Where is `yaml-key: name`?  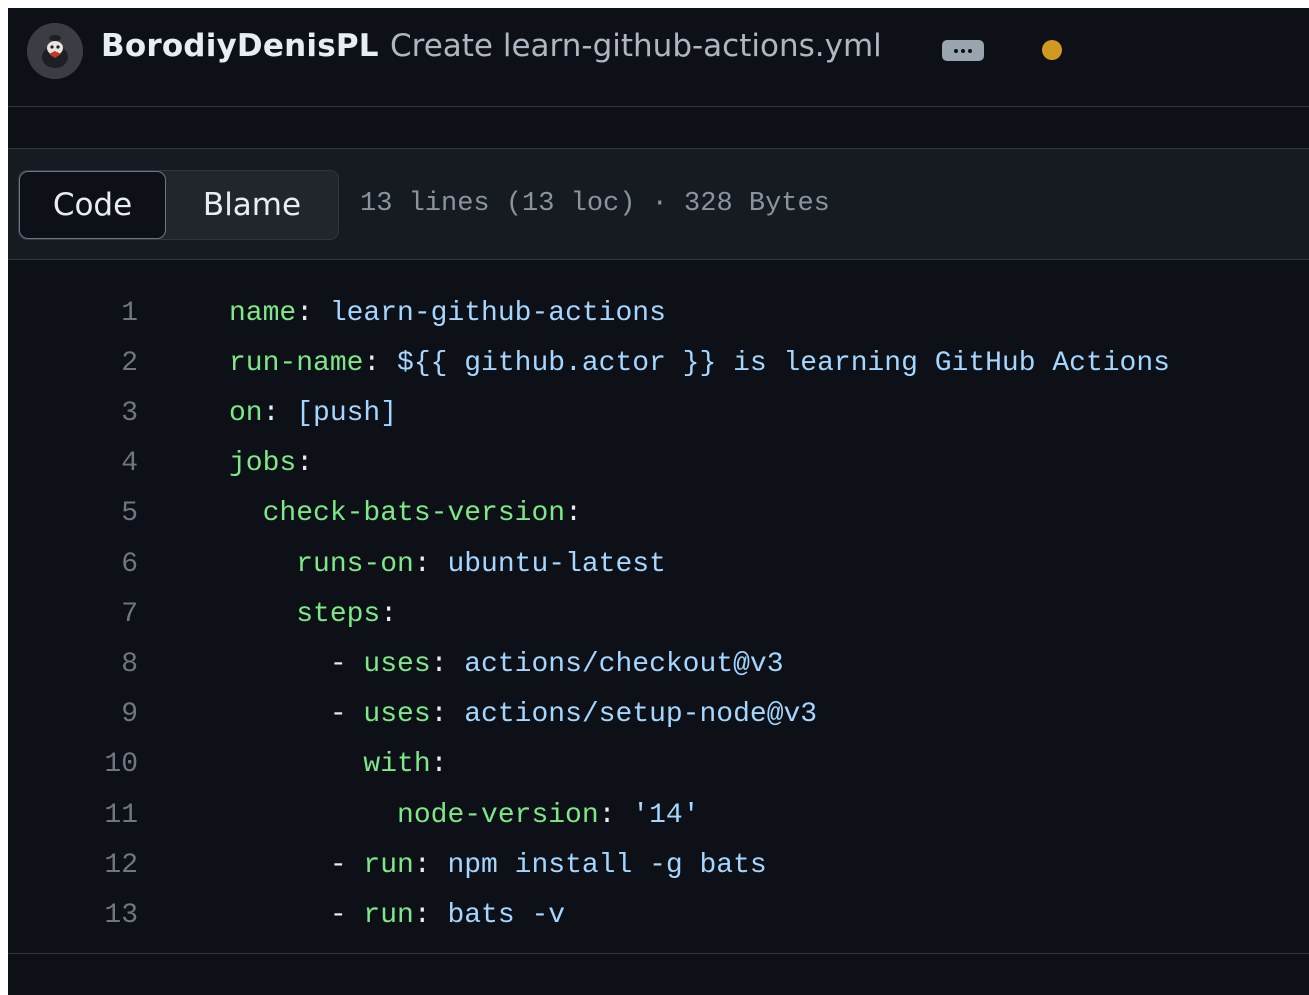 yaml-key: name is located at coordinates (263, 313).